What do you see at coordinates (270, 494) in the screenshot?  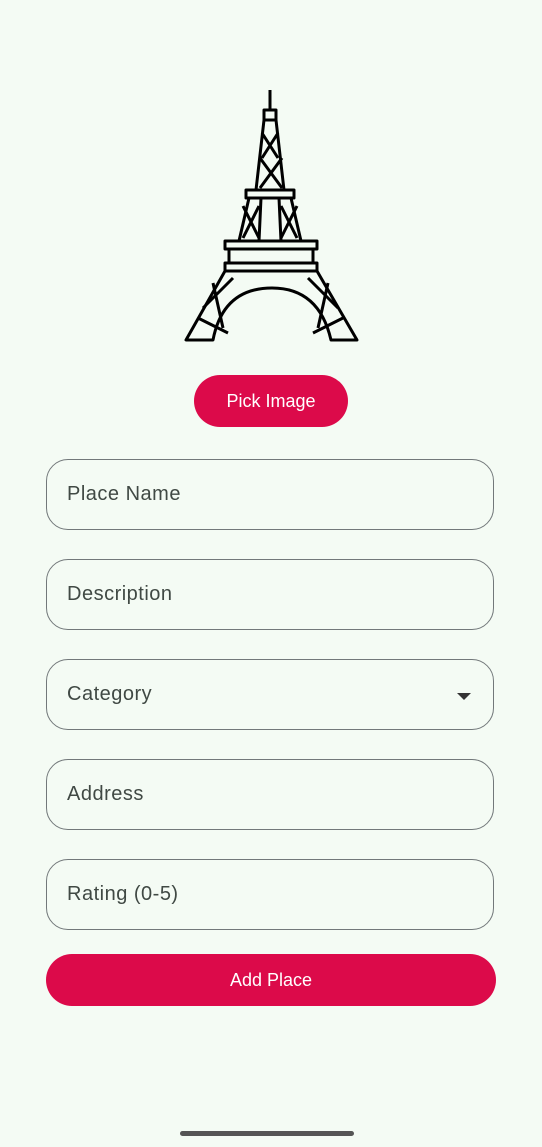 I see `place-name-input: Place Name` at bounding box center [270, 494].